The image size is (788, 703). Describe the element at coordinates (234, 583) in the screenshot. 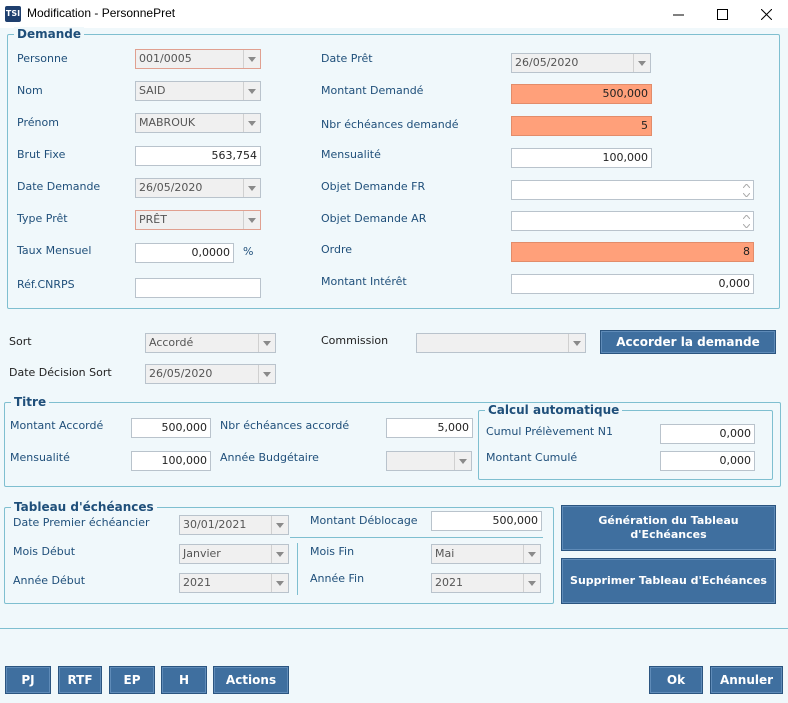

I see `annee-debut-select: 2021` at that location.